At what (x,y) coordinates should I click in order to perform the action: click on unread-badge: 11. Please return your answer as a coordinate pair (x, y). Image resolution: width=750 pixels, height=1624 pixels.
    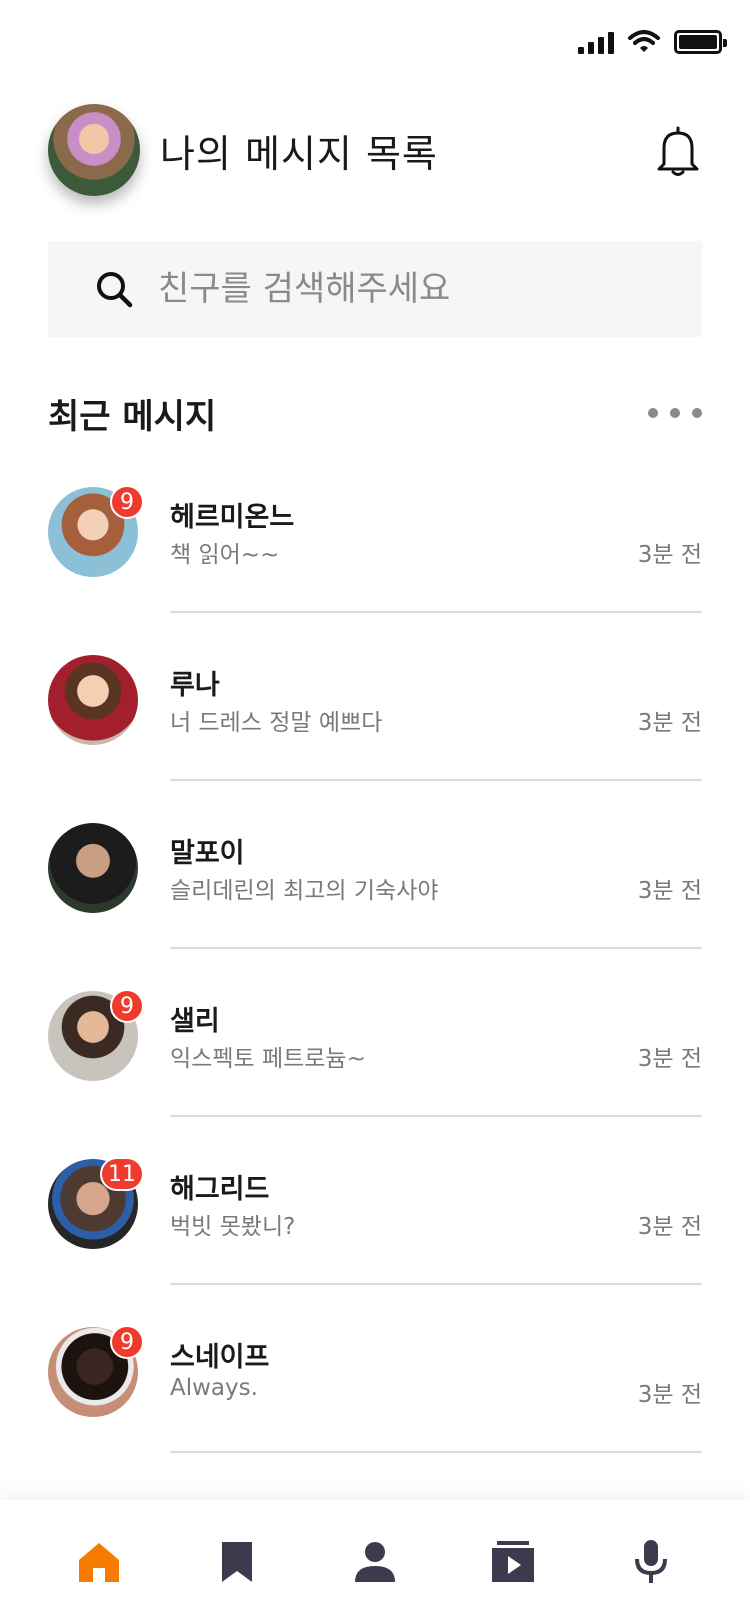
    Looking at the image, I should click on (122, 1174).